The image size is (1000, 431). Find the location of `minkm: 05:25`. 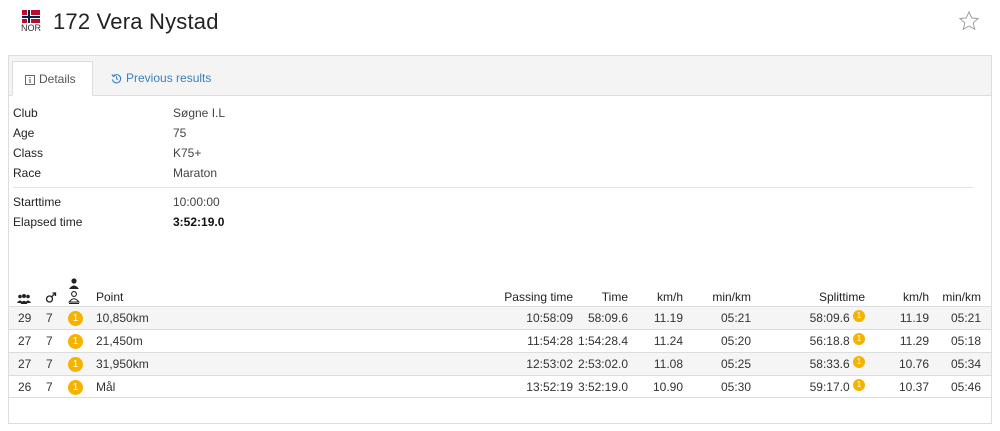

minkm: 05:25 is located at coordinates (735, 364).